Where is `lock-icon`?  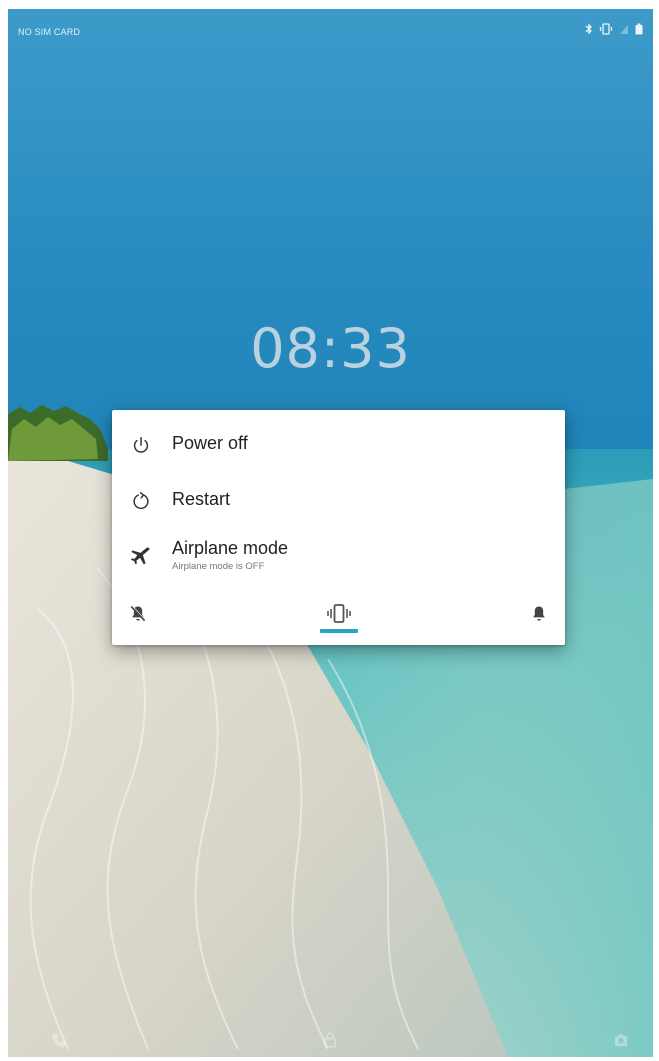
lock-icon is located at coordinates (330, 1040).